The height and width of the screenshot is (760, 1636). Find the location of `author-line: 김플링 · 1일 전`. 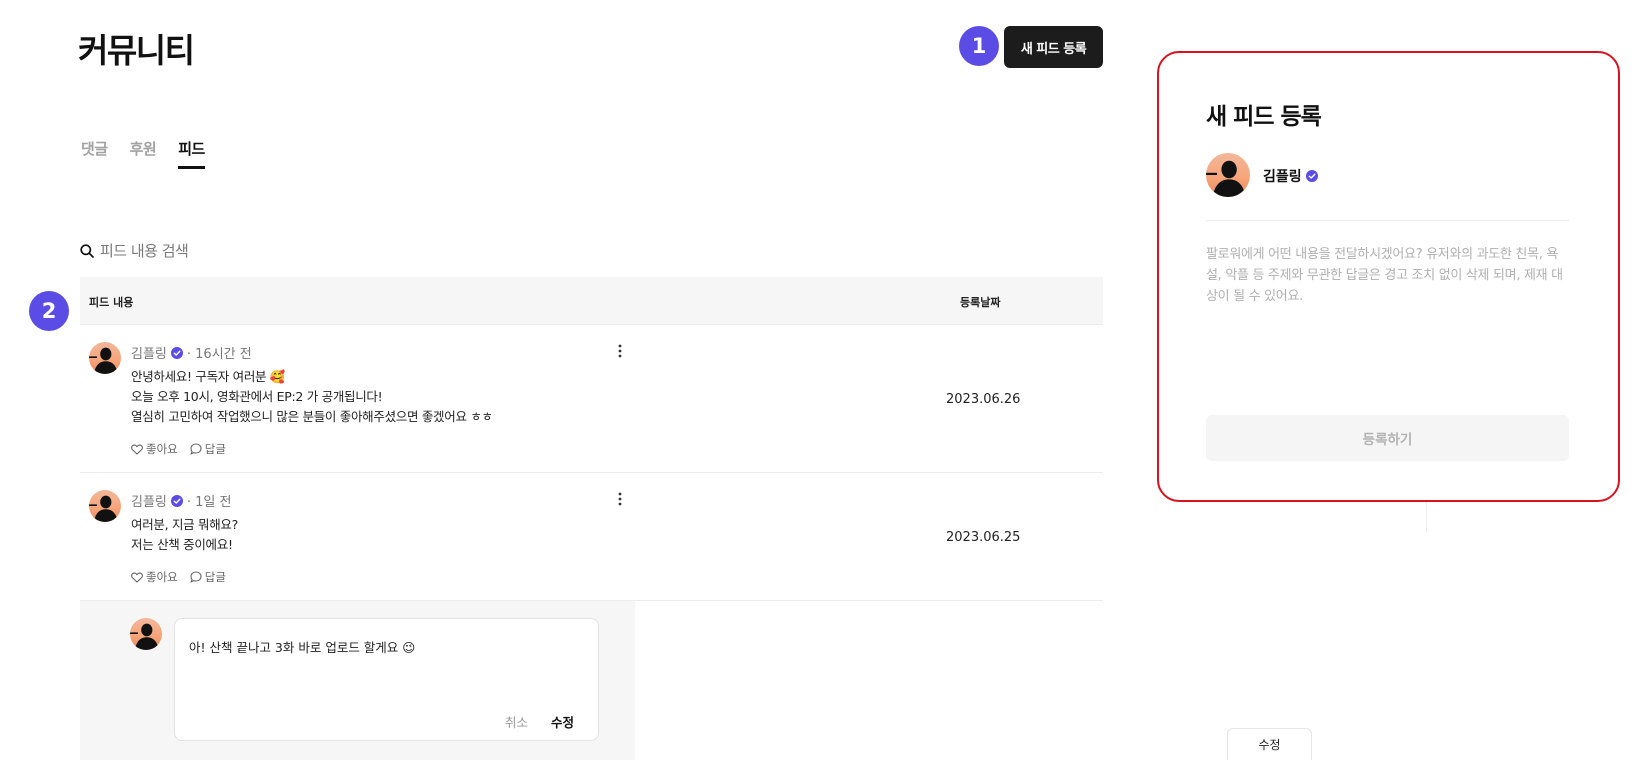

author-line: 김플링 · 1일 전 is located at coordinates (181, 500).